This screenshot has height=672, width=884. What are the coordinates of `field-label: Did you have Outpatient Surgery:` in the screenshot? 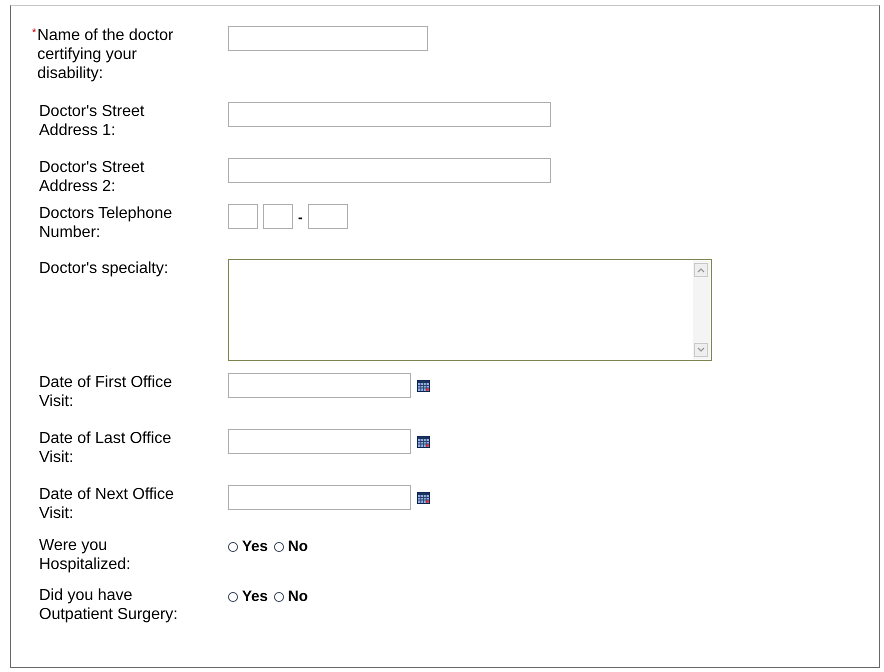 It's located at (109, 605).